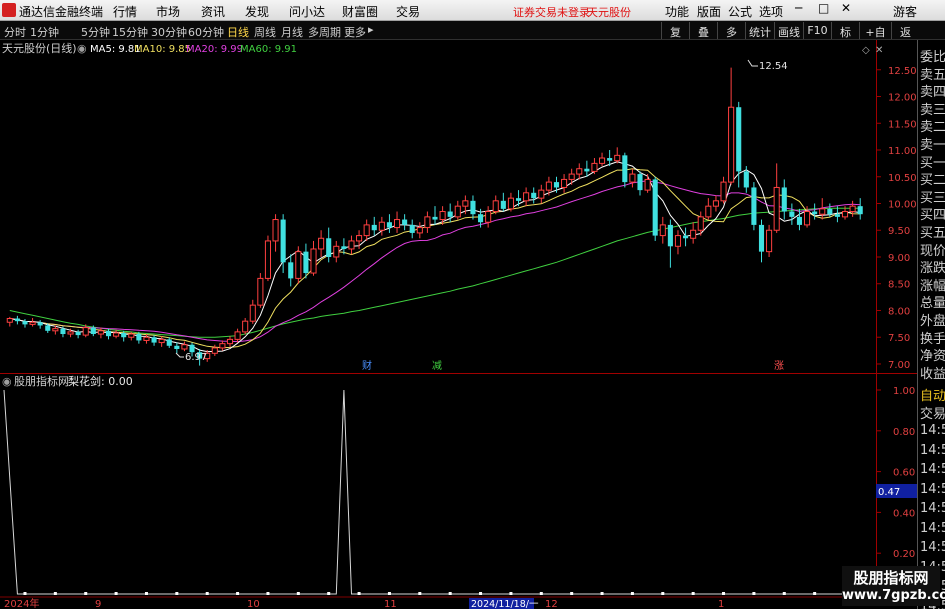  I want to click on period-1min: 1分钟, so click(44, 32).